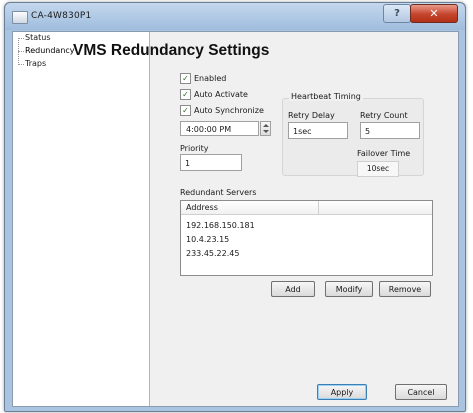 The width and height of the screenshot is (473, 413). Describe the element at coordinates (318, 130) in the screenshot. I see `retry-delay-input: 1sec` at that location.